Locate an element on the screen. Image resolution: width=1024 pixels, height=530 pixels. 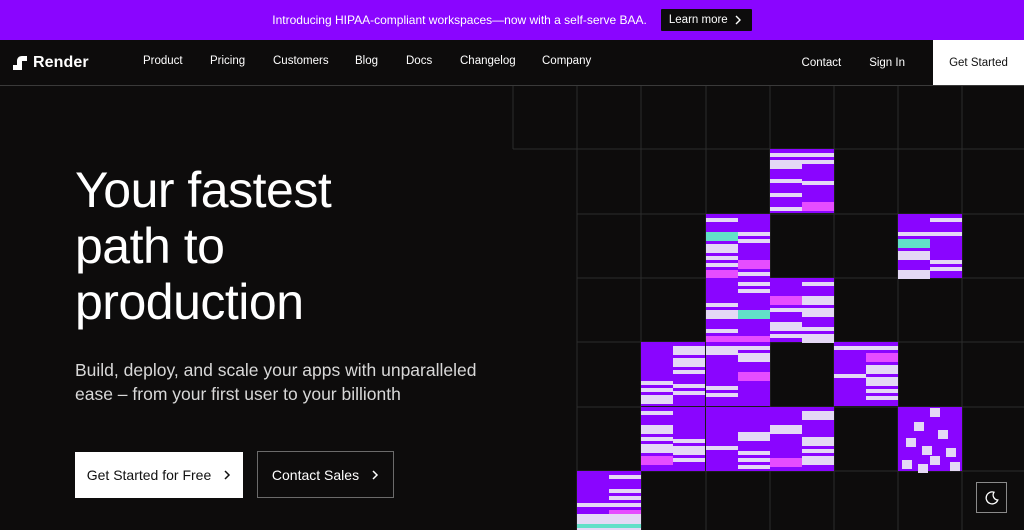
contact-sales-label: Contact Sales is located at coordinates (315, 474).